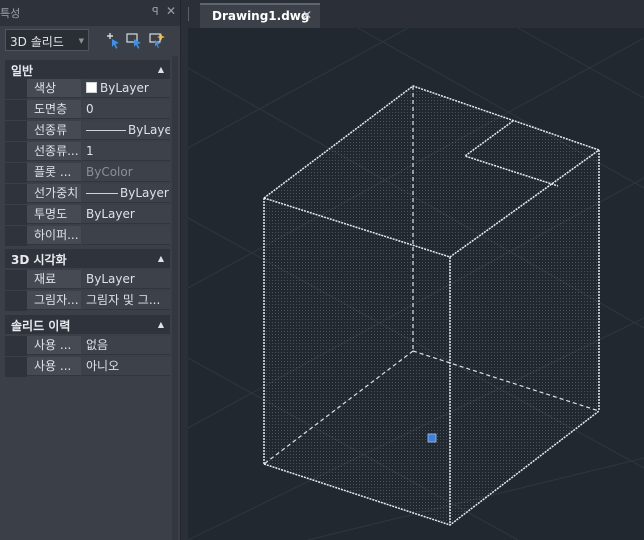 The image size is (644, 540). What do you see at coordinates (113, 41) in the screenshot?
I see `toggle-pickadd-icon` at bounding box center [113, 41].